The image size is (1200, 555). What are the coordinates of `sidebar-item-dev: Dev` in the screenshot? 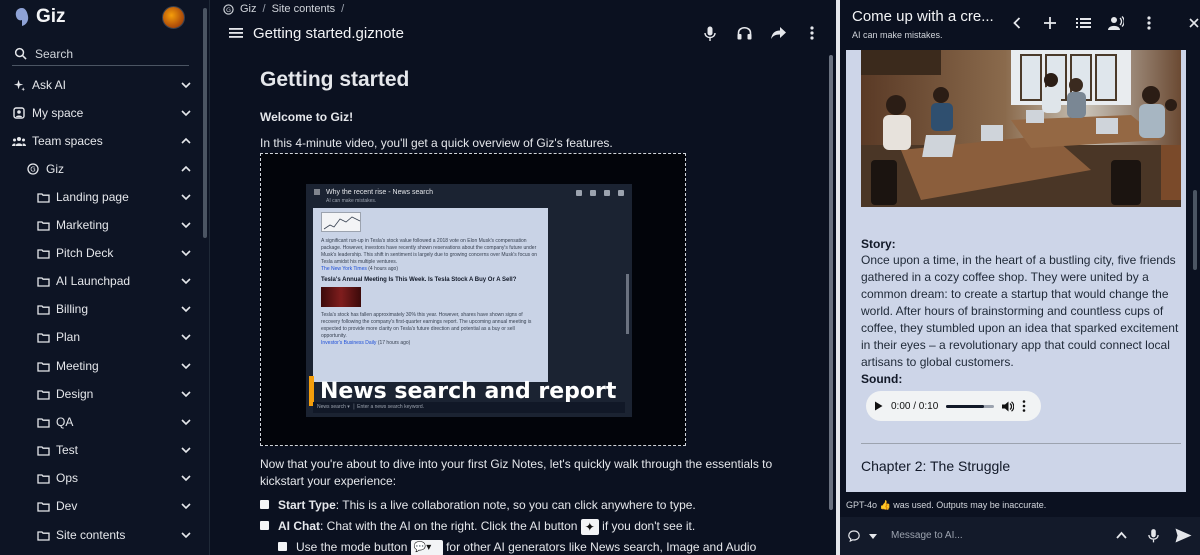 It's located at (114, 506).